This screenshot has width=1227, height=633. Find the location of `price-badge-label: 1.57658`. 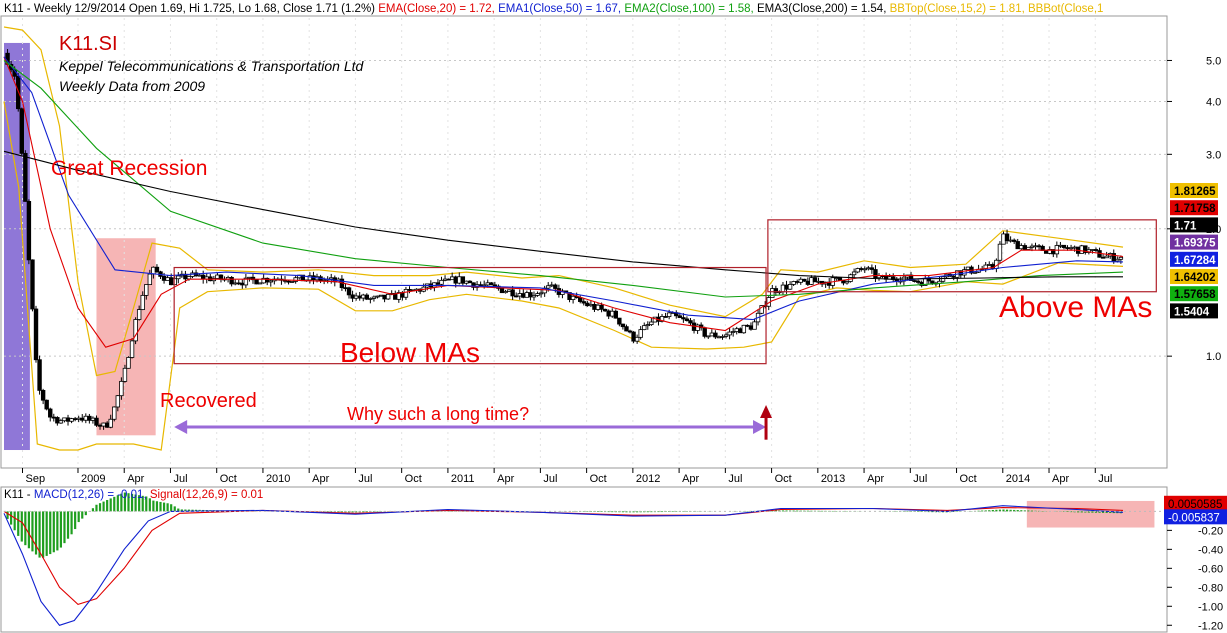

price-badge-label: 1.57658 is located at coordinates (1195, 295).